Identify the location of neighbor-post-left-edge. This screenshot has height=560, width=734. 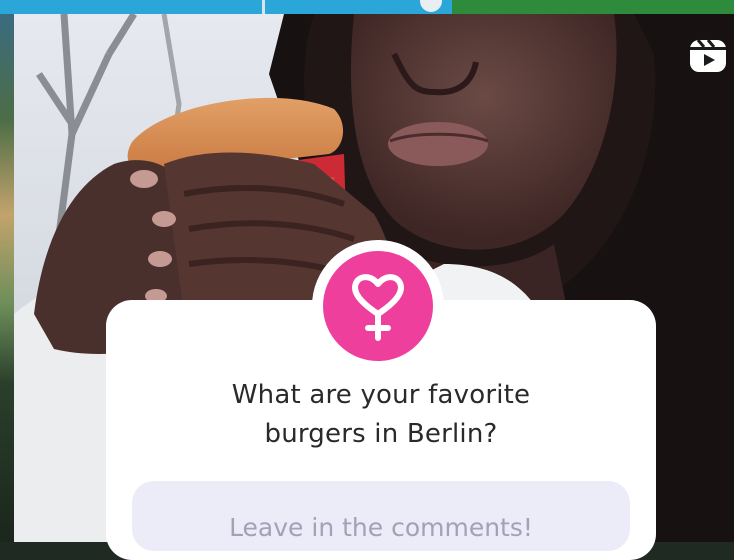
(7, 278).